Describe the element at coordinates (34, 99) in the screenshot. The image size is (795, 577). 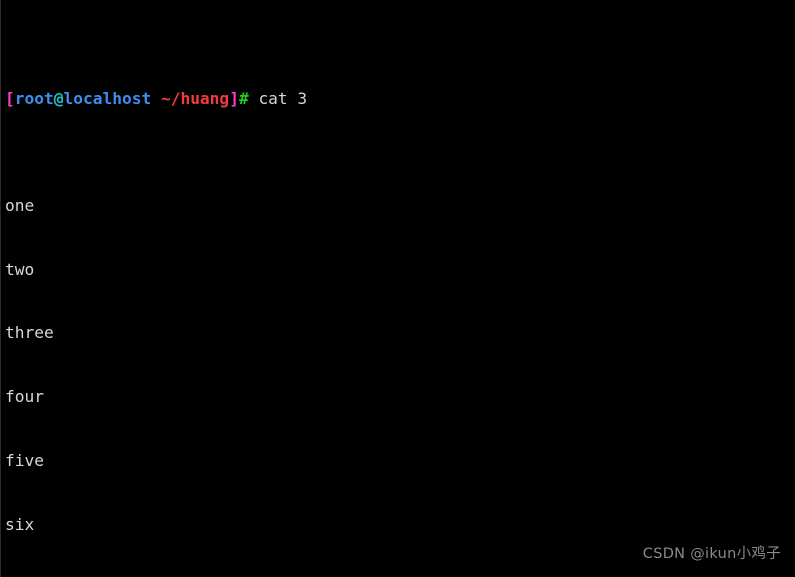
I see `prompt-user: root` at that location.